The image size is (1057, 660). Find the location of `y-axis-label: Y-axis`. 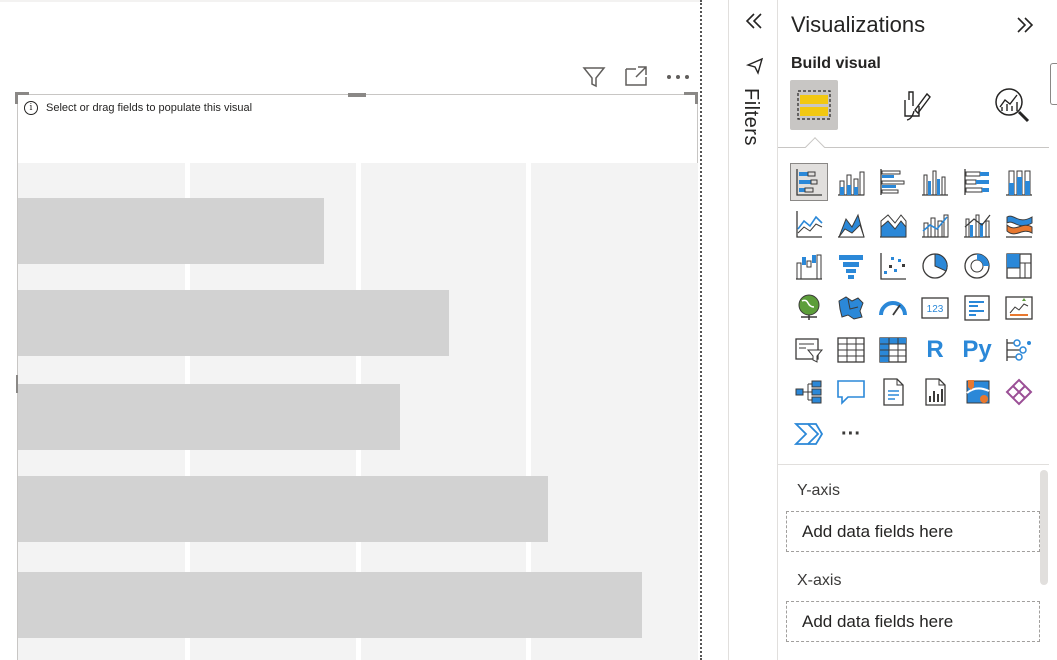

y-axis-label: Y-axis is located at coordinates (818, 490).